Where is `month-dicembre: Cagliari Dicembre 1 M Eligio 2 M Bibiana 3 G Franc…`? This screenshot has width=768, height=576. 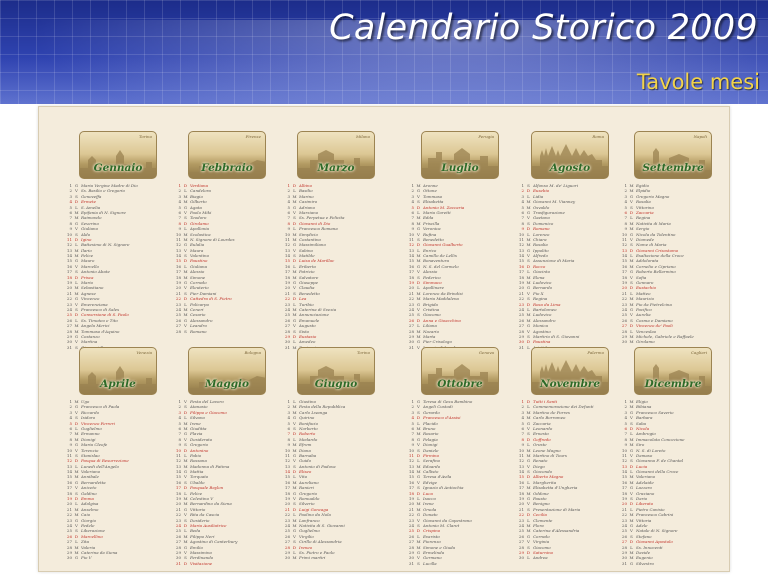 month-dicembre: Cagliari Dicembre 1 M Eligio 2 M Bibiana 3 G Franc… is located at coordinates (673, 456).